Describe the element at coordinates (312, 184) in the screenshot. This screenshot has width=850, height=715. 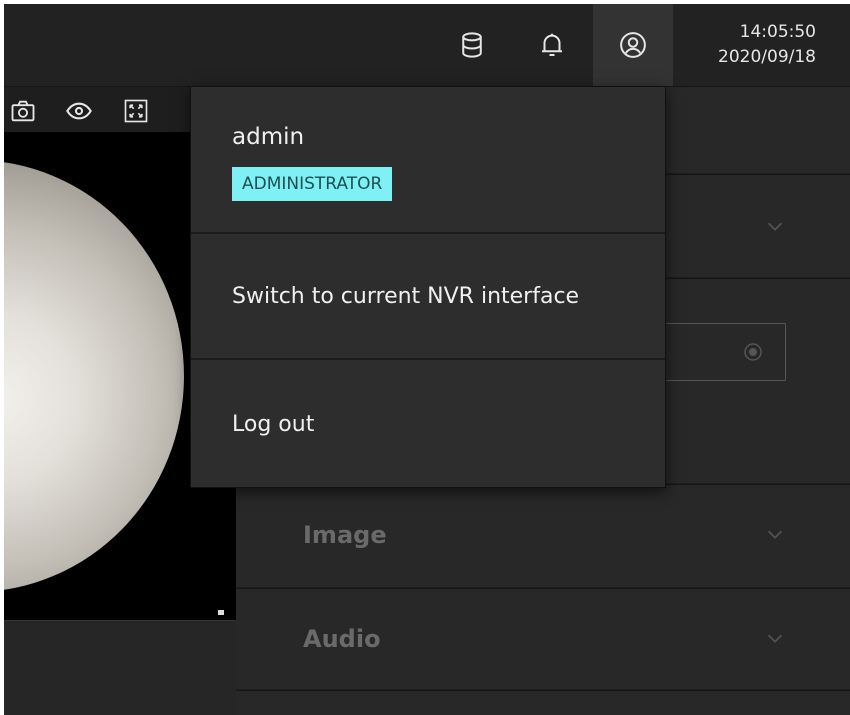
I see `role-badge: ADMINISTRATOR` at that location.